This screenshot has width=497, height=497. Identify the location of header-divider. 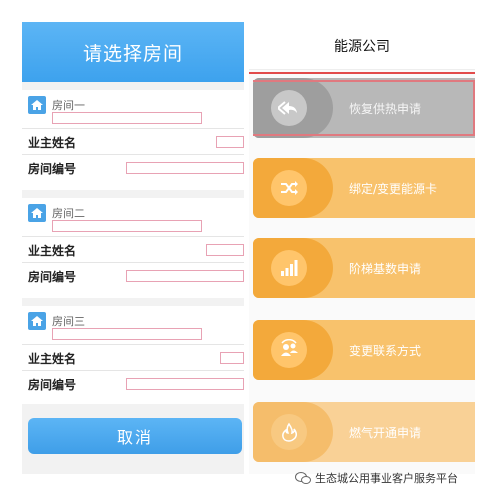
(362, 73).